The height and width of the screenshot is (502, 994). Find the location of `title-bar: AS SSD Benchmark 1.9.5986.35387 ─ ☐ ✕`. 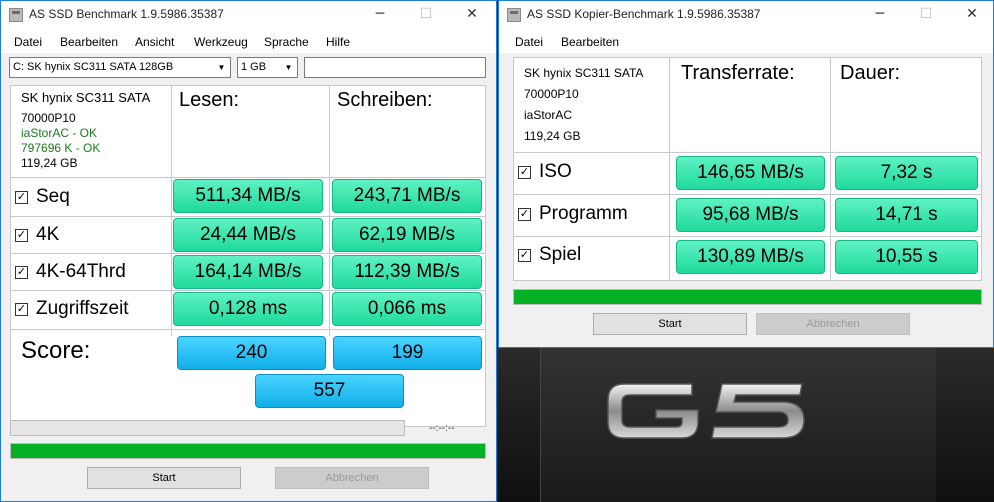

title-bar: AS SSD Benchmark 1.9.5986.35387 ─ ☐ ✕ is located at coordinates (248, 15).